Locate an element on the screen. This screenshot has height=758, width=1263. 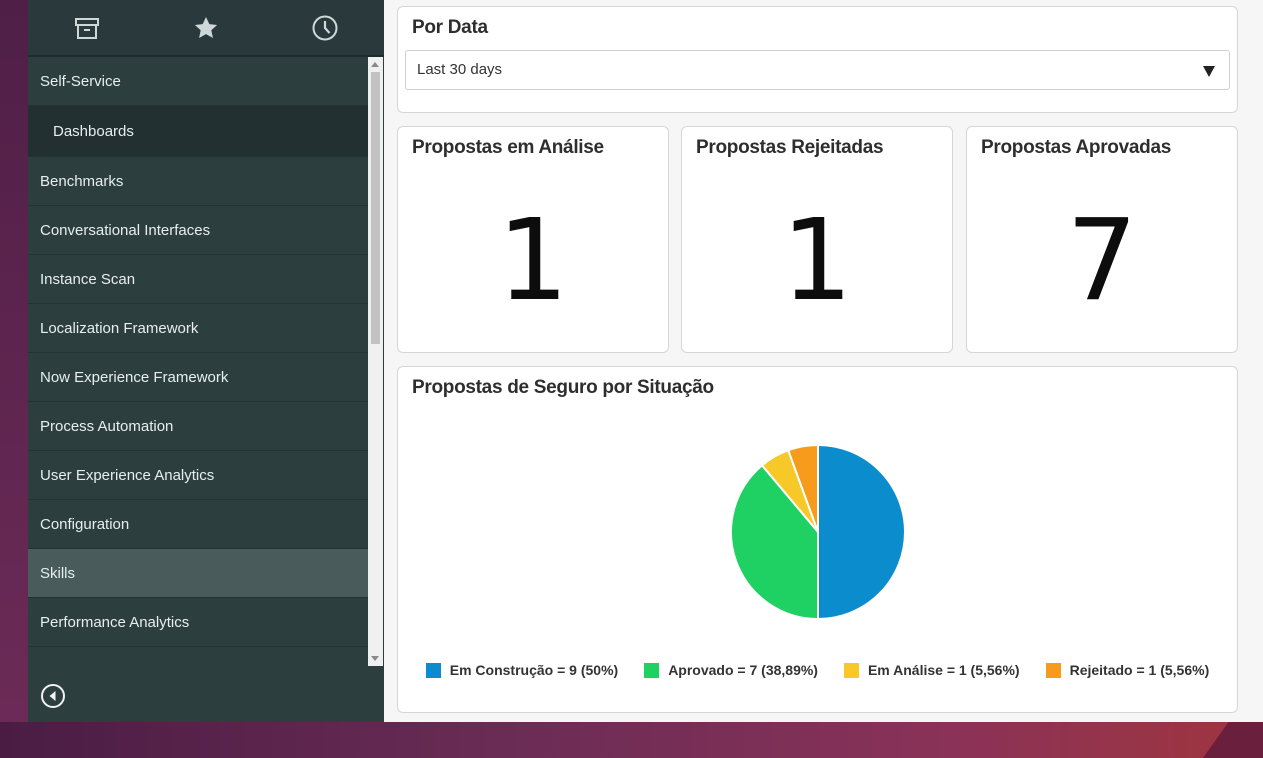
scrollbar-thumb is located at coordinates (375, 208).